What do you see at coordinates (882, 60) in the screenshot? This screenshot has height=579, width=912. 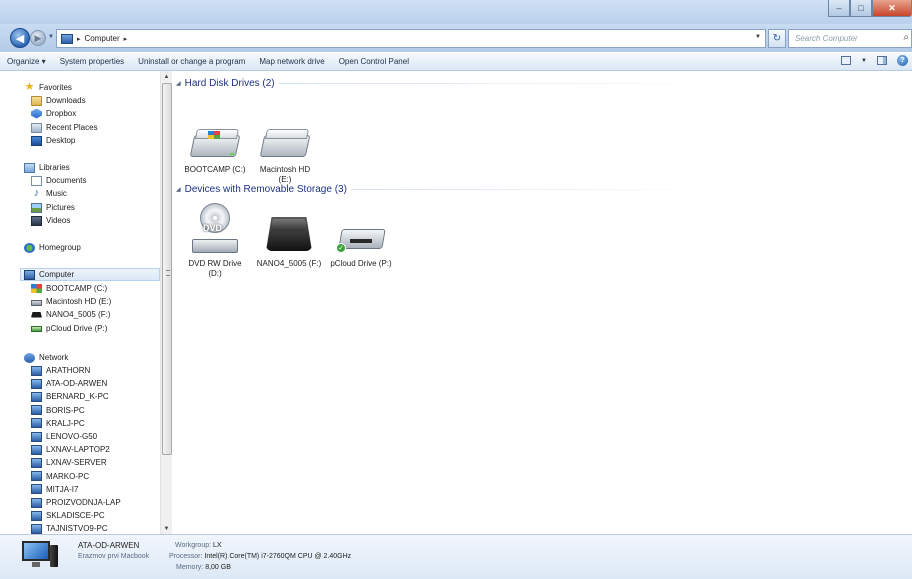 I see `preview-pane-icon` at bounding box center [882, 60].